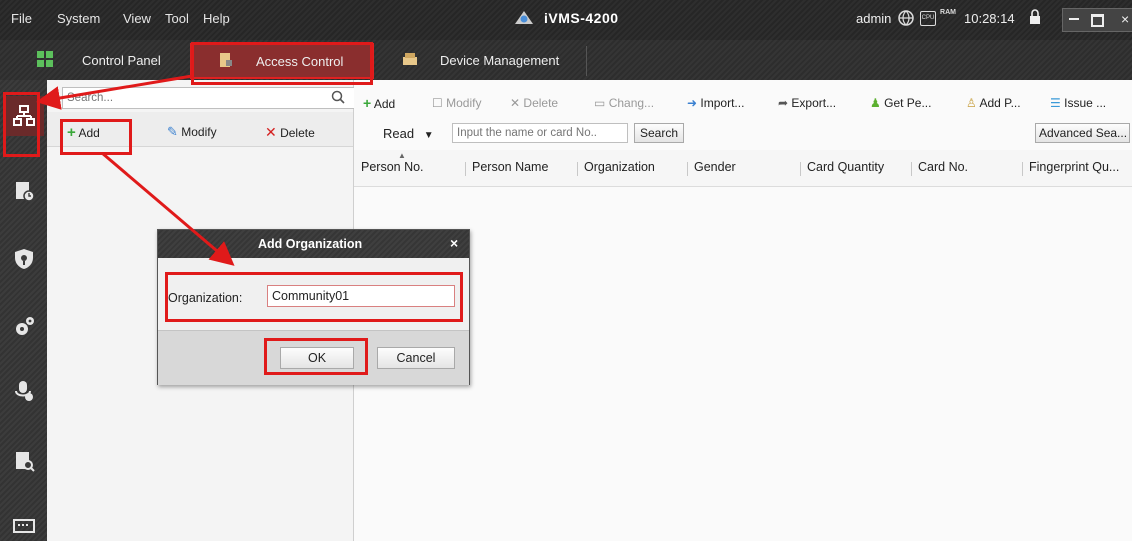 Image resolution: width=1132 pixels, height=541 pixels. Describe the element at coordinates (290, 132) in the screenshot. I see `org-delete-button: ✕ Delete` at that location.